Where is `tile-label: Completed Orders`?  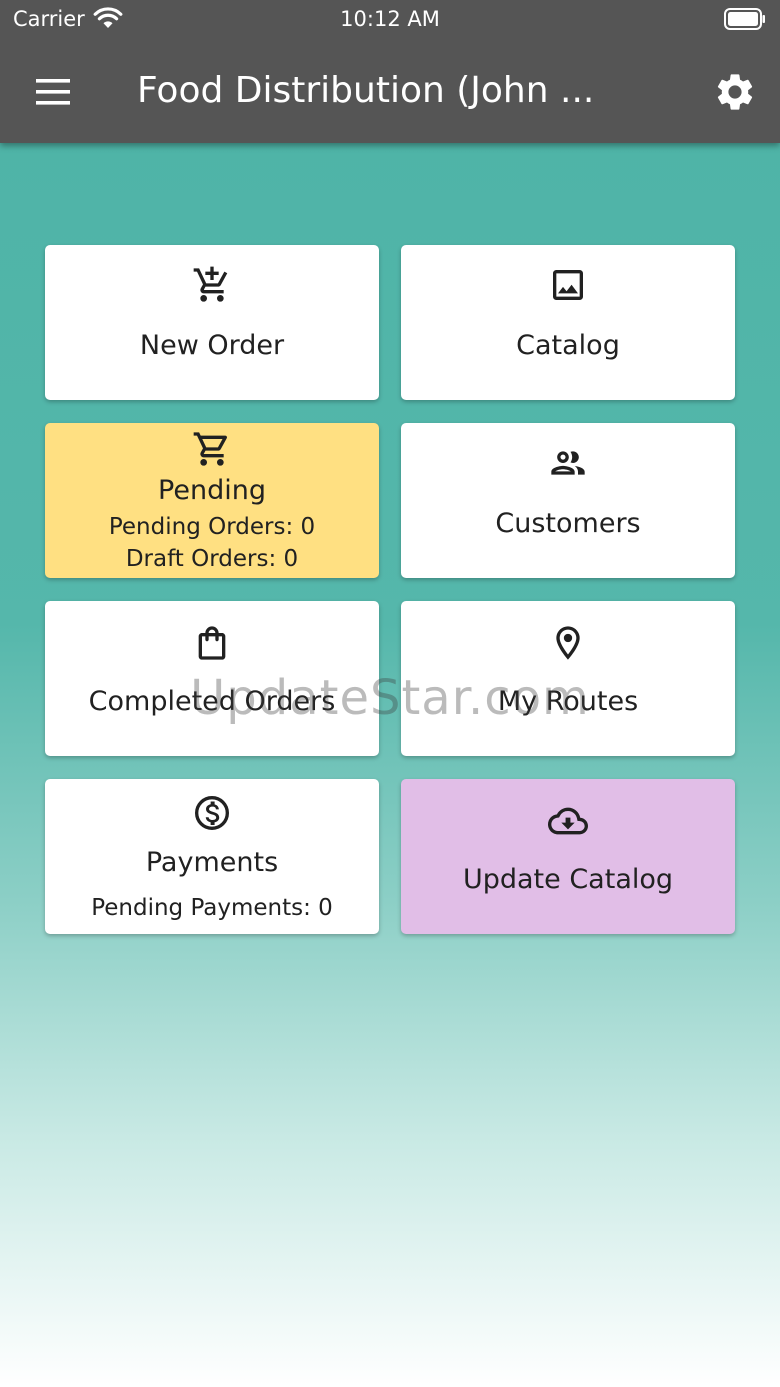
tile-label: Completed Orders is located at coordinates (212, 701).